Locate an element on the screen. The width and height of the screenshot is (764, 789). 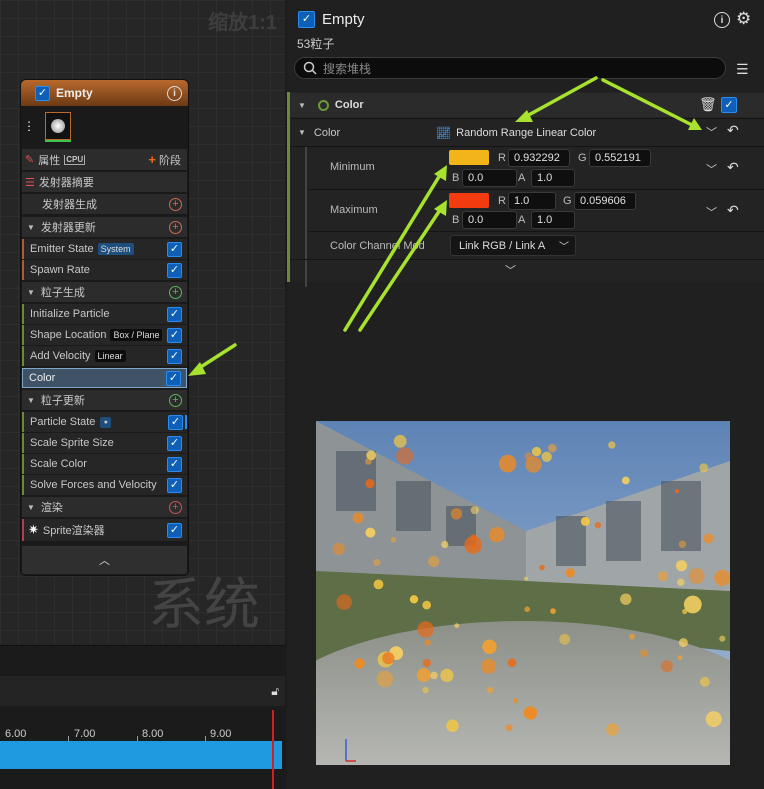
emitter-update-label: 发射器更新 is located at coordinates (68, 228).